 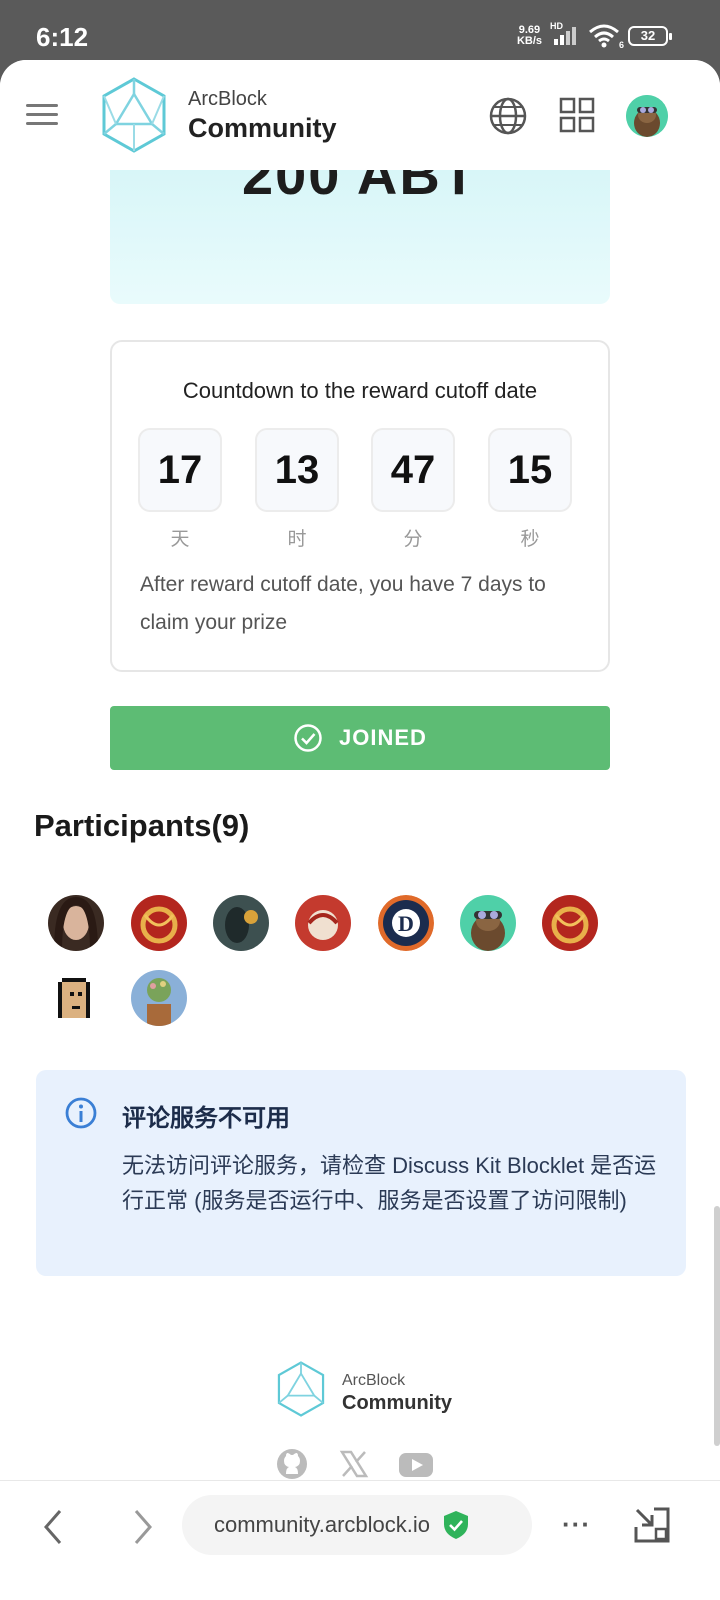 I want to click on countdown-days-label: 天, so click(x=180, y=539).